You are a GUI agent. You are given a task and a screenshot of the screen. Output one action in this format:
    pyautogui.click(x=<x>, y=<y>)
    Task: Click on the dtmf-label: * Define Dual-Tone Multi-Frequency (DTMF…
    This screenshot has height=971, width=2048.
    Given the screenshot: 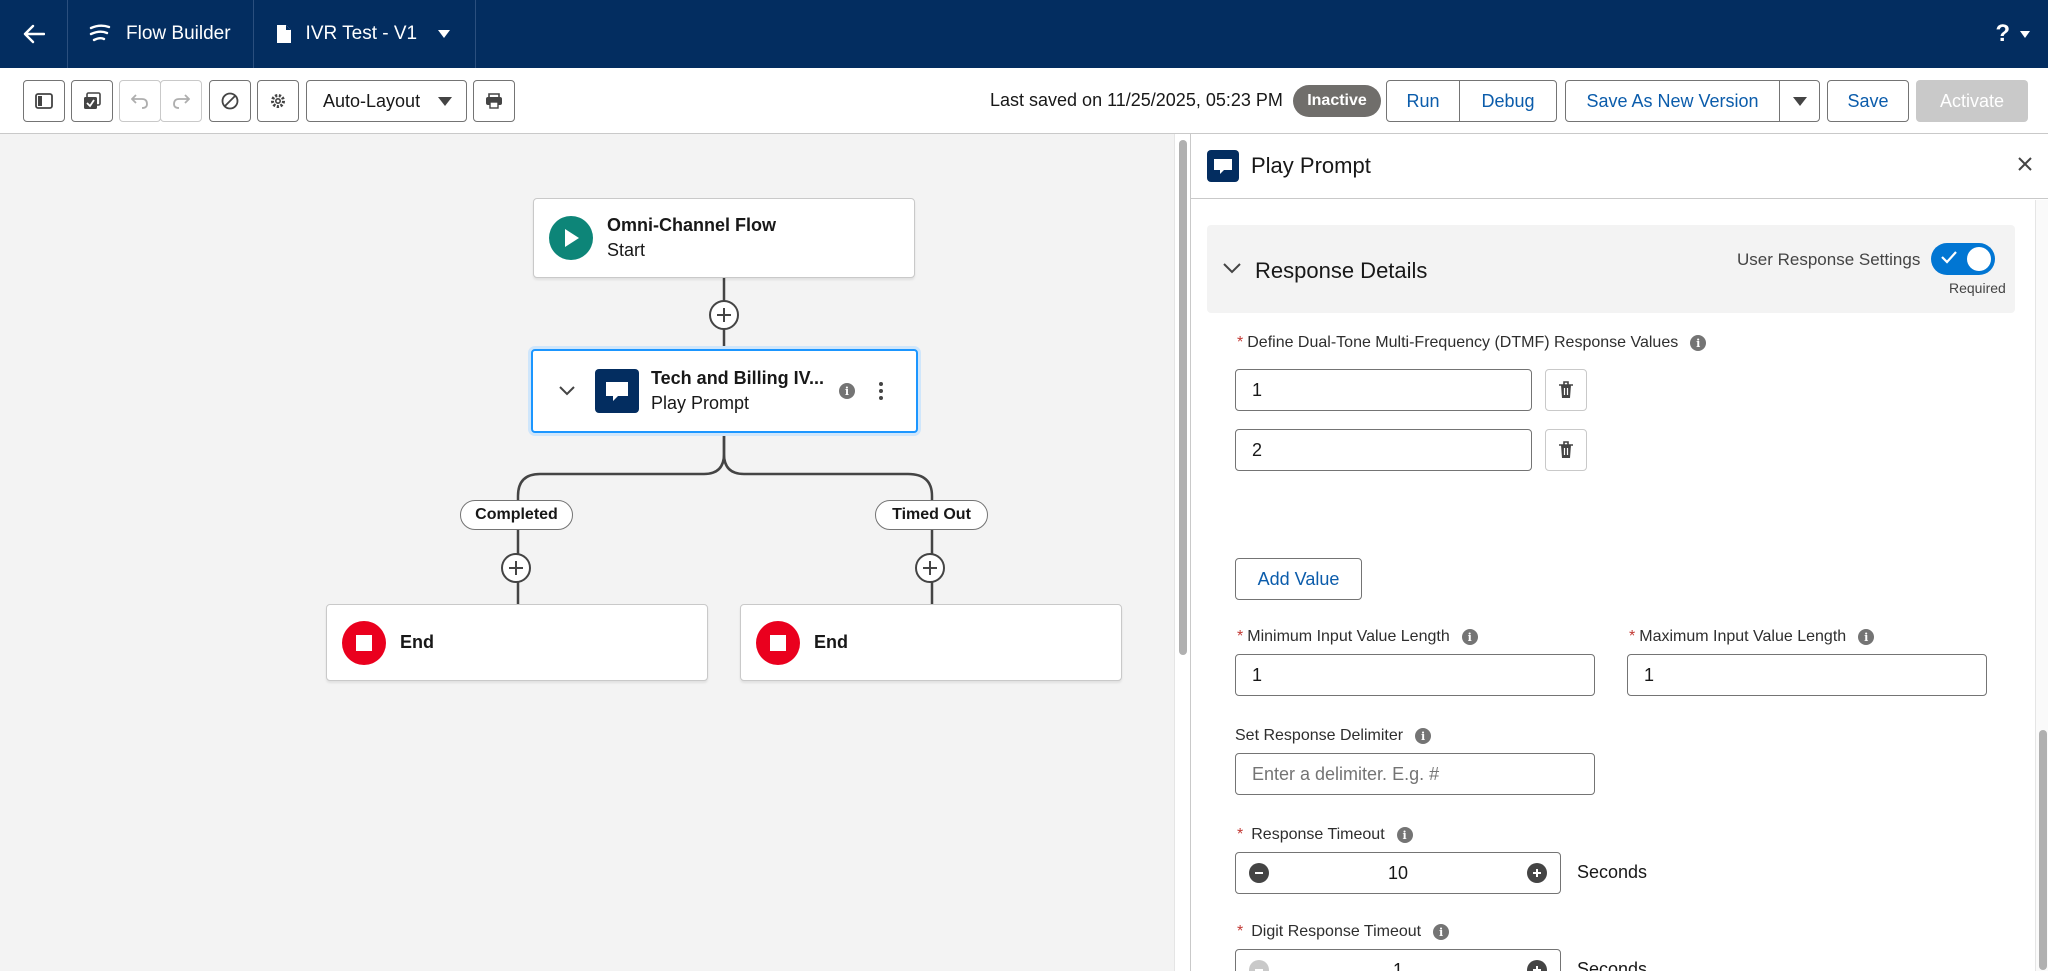 What is the action you would take?
    pyautogui.click(x=1472, y=343)
    